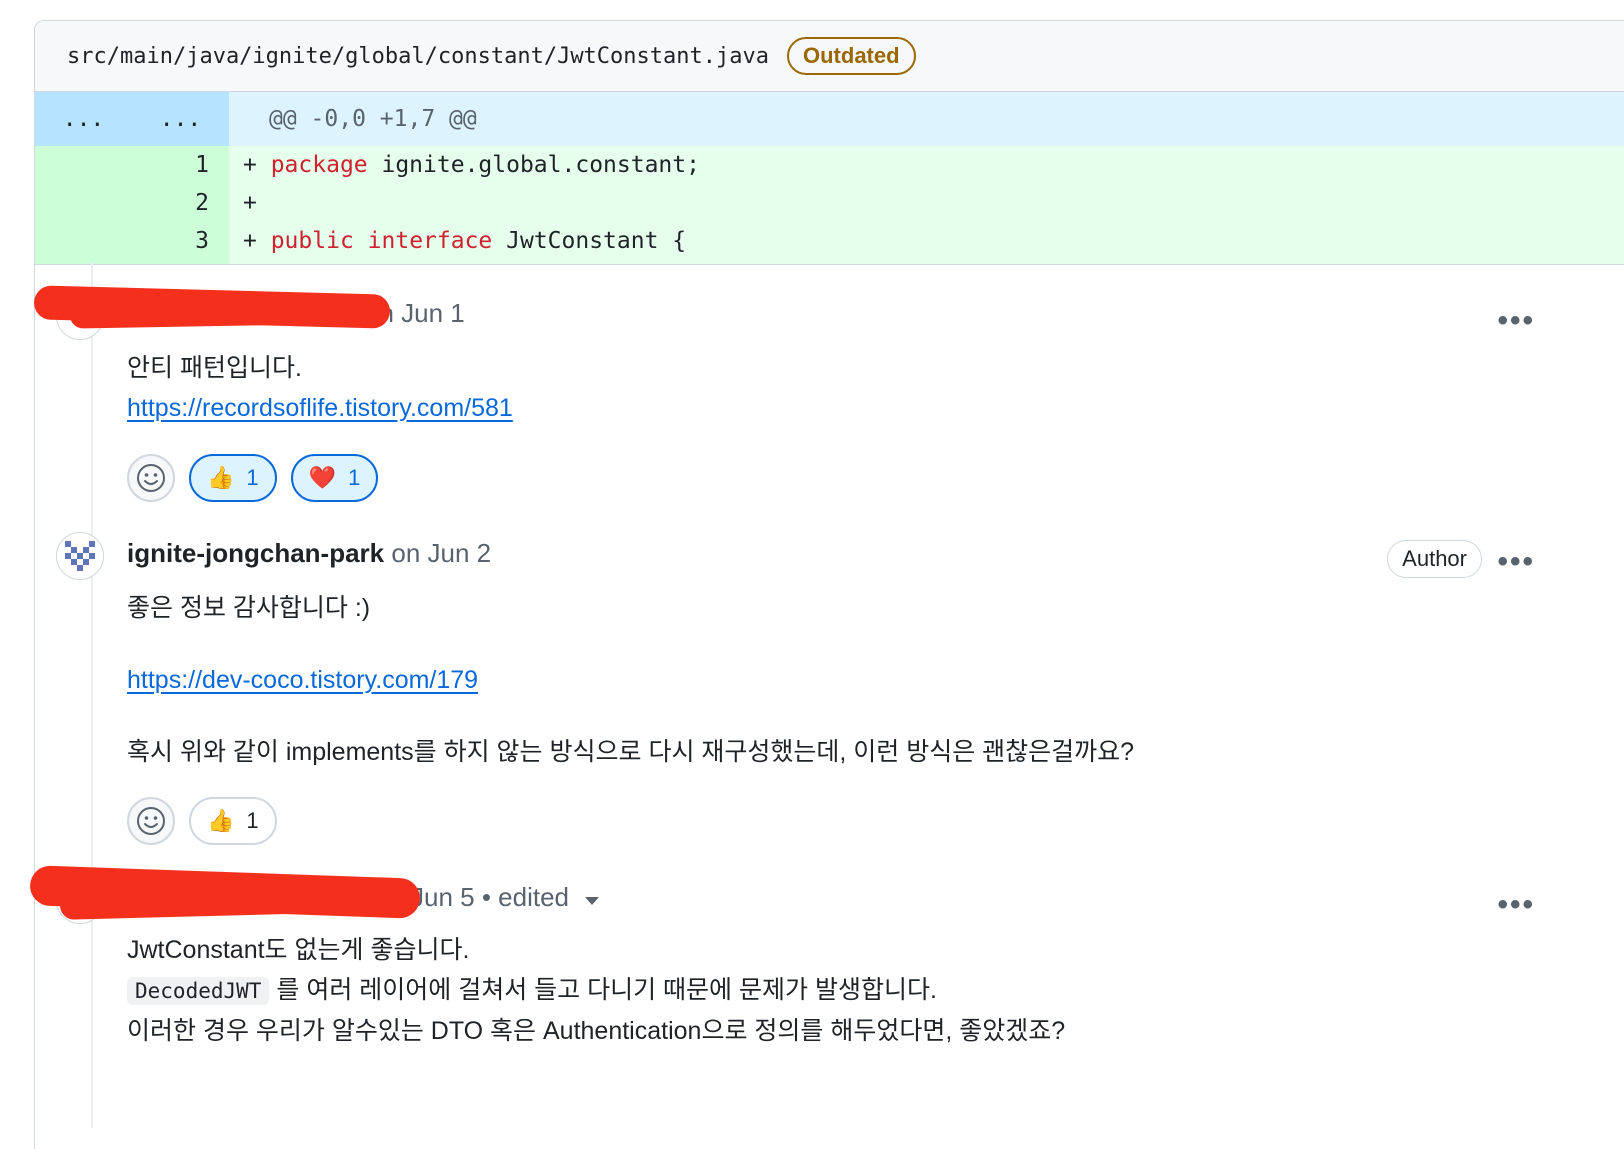 Image resolution: width=1624 pixels, height=1149 pixels. Describe the element at coordinates (322, 477) in the screenshot. I see `heart-icon: ❤️` at that location.